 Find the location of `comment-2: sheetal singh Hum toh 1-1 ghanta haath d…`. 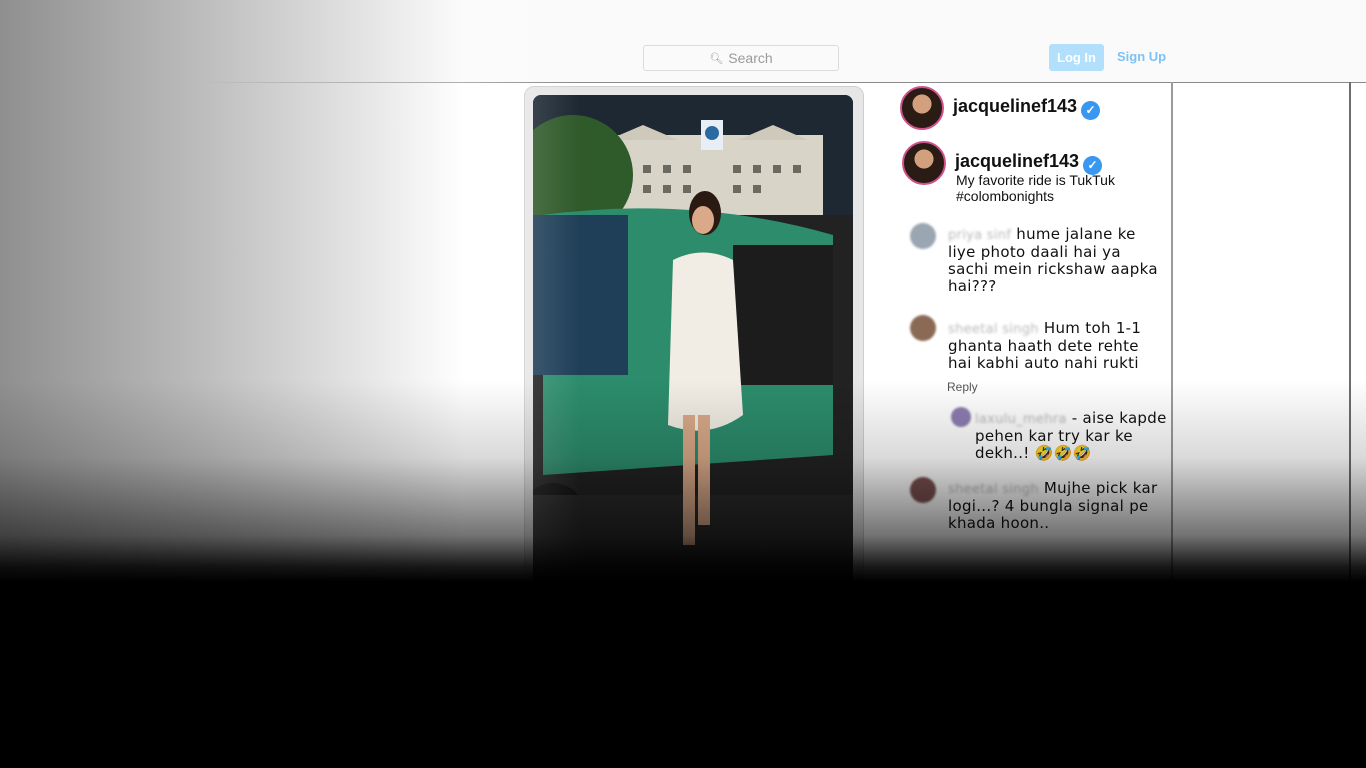

comment-2: sheetal singh Hum toh 1-1 ghanta haath d… is located at coordinates (1053, 346).